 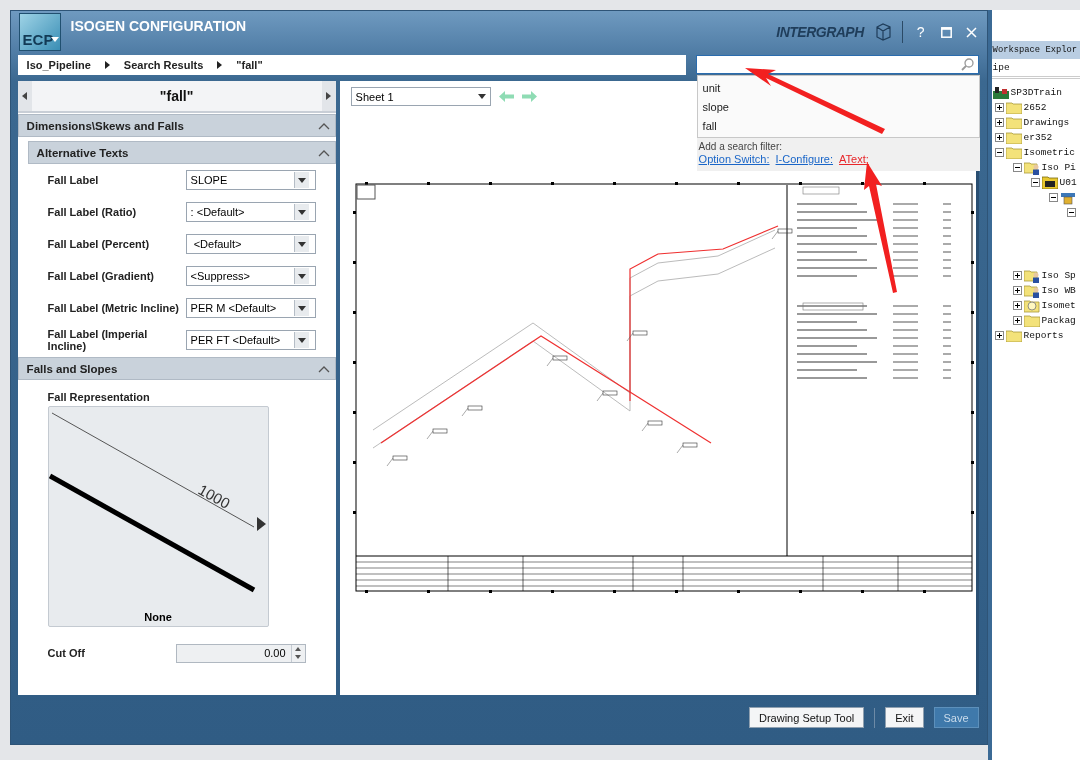 I want to click on subsection-title: Alternative Texts, so click(x=82, y=152).